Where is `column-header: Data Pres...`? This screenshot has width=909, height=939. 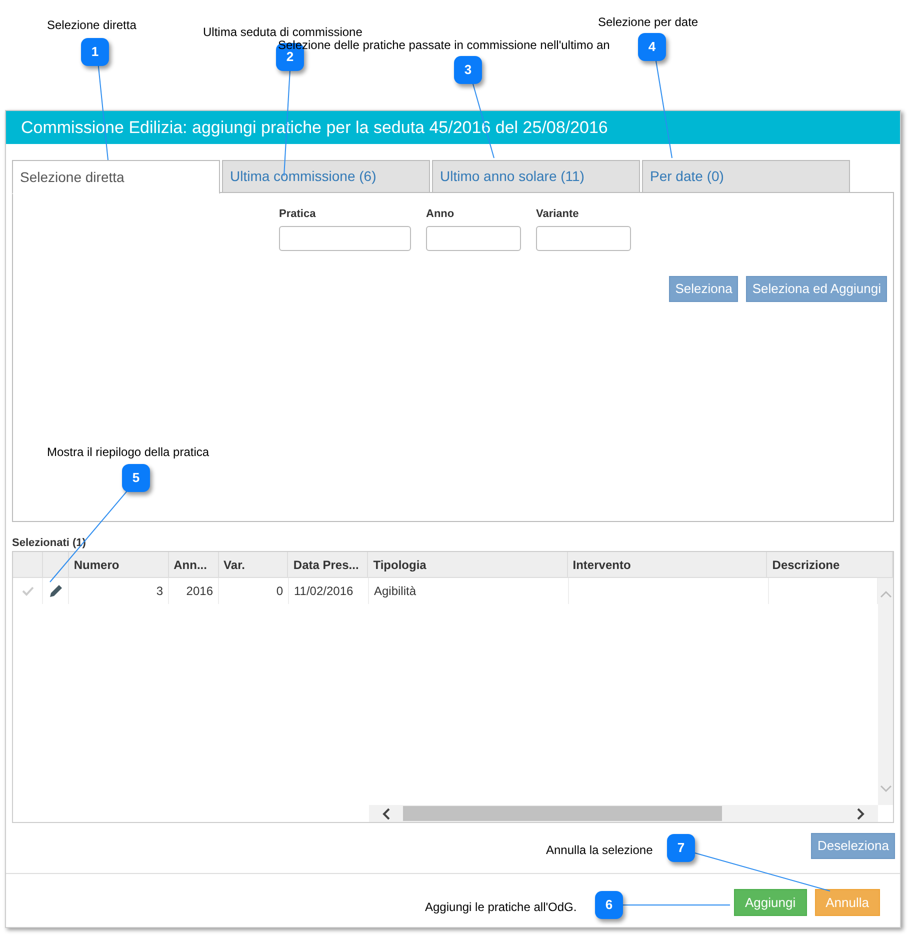 column-header: Data Pres... is located at coordinates (328, 564).